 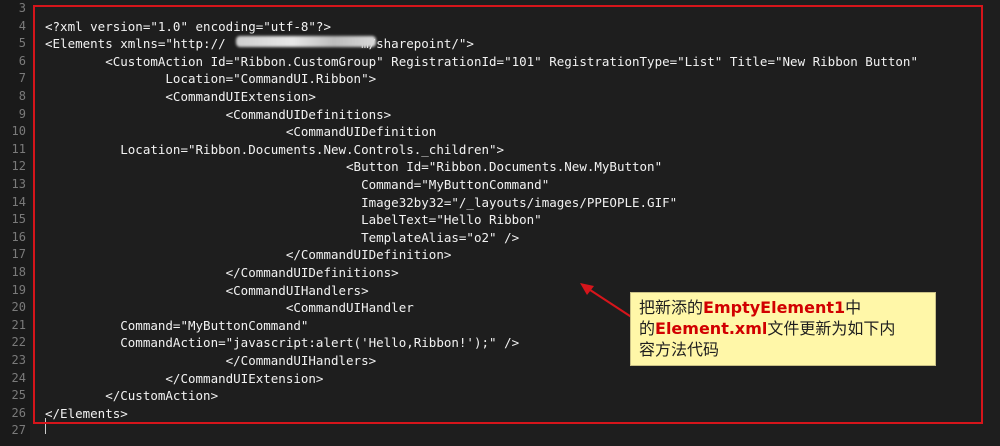 What do you see at coordinates (184, 379) in the screenshot?
I see `code-text: </CommandUIExtension>` at bounding box center [184, 379].